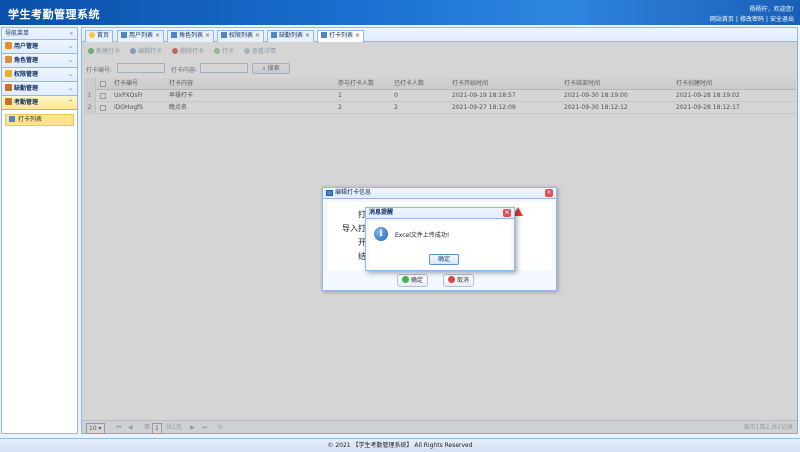 Image resolution: width=800 pixels, height=452 pixels. What do you see at coordinates (191, 36) in the screenshot?
I see `tab-role-list: 角色列表 ×` at bounding box center [191, 36].